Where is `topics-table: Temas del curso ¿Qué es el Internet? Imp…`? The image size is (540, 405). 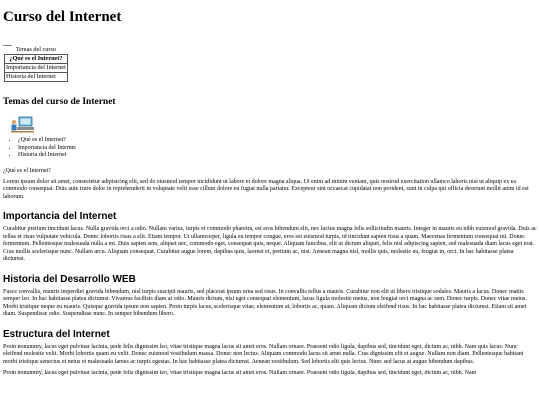 topics-table: Temas del curso ¿Qué es el Internet? Imp… is located at coordinates (36, 64).